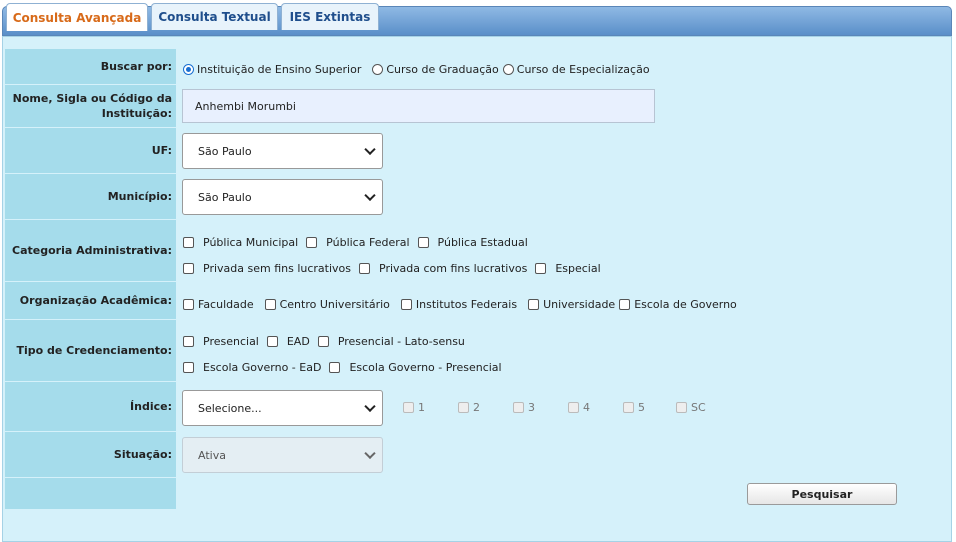 The width and height of the screenshot is (956, 542). What do you see at coordinates (378, 69) in the screenshot?
I see `radio-curso-graduacao` at bounding box center [378, 69].